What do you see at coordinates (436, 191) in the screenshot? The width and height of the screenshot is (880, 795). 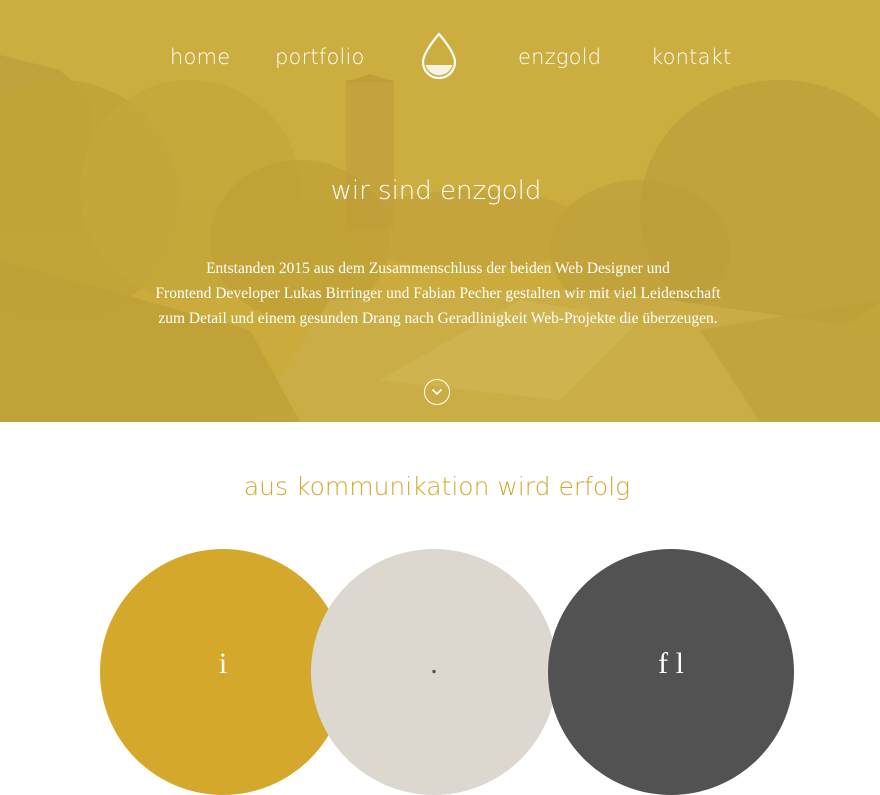 I see `hero-title: wir sind enzgold` at bounding box center [436, 191].